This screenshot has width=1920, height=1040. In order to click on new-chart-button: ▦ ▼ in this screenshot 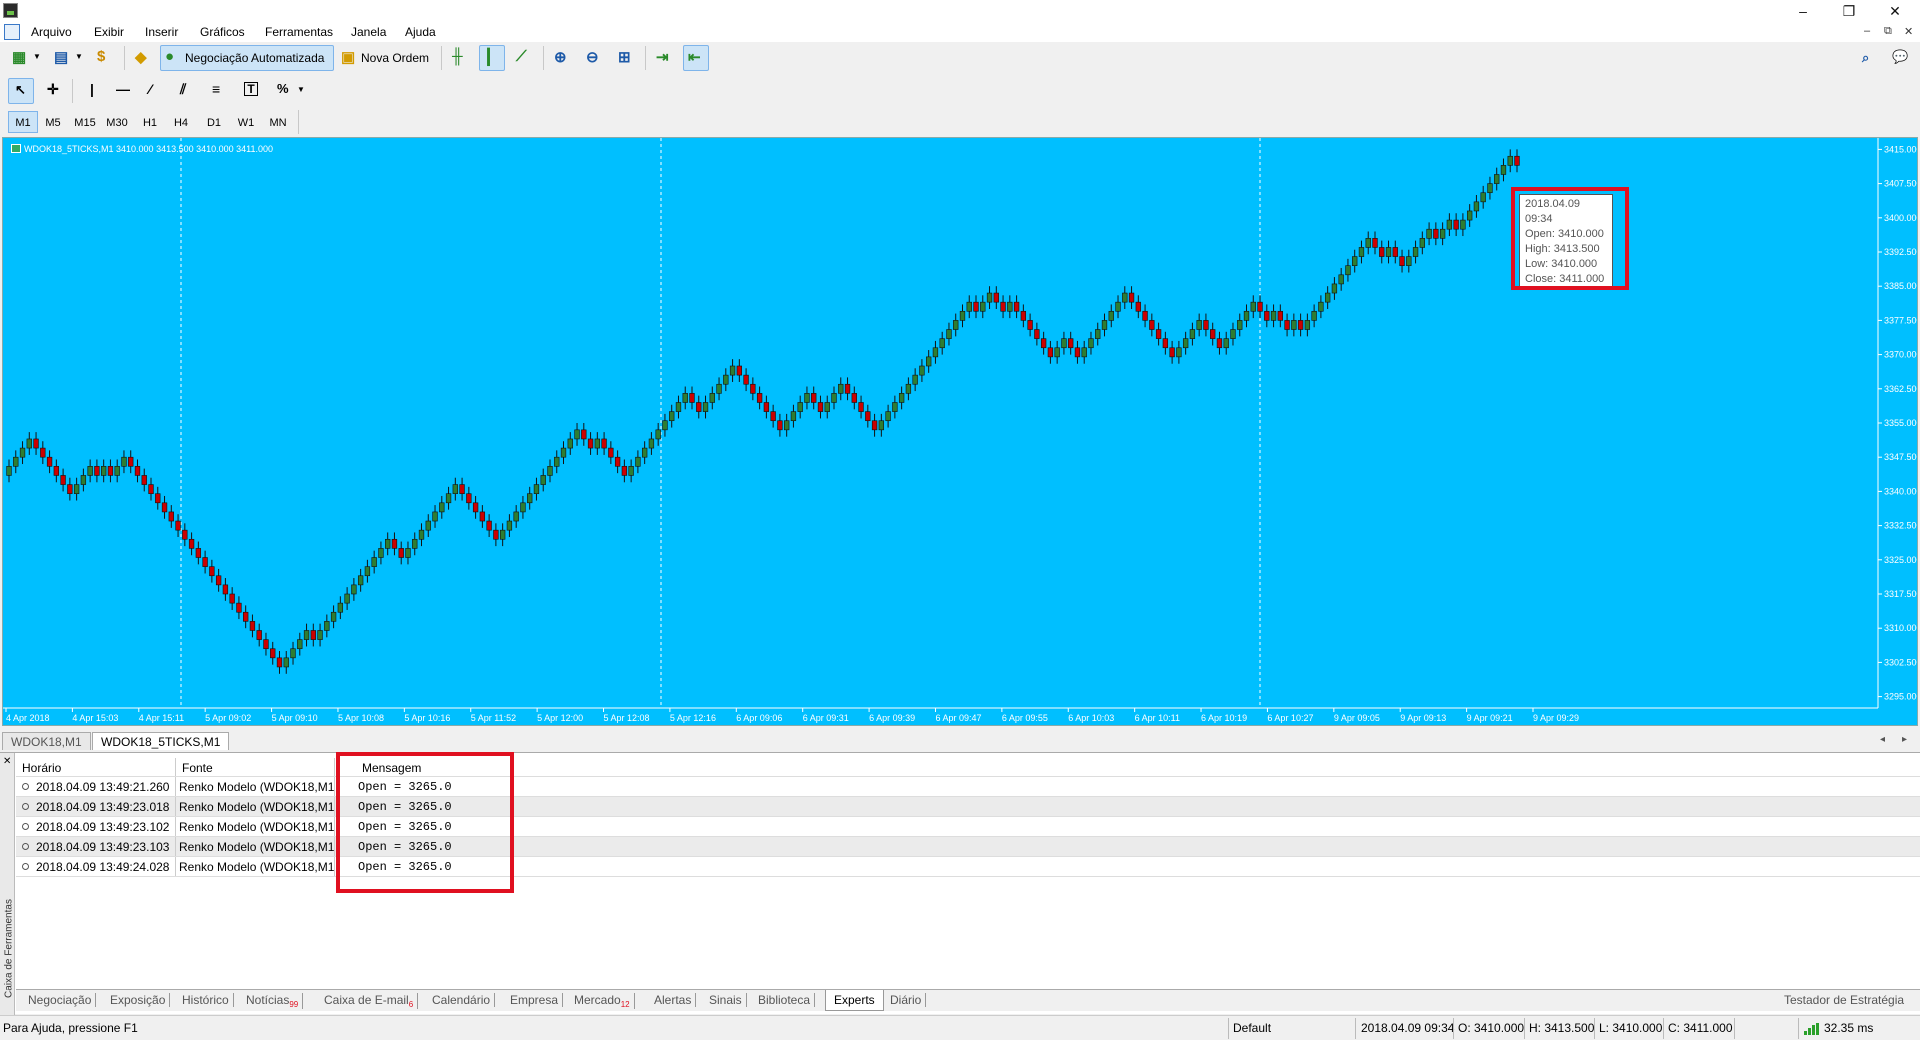, I will do `click(26, 58)`.